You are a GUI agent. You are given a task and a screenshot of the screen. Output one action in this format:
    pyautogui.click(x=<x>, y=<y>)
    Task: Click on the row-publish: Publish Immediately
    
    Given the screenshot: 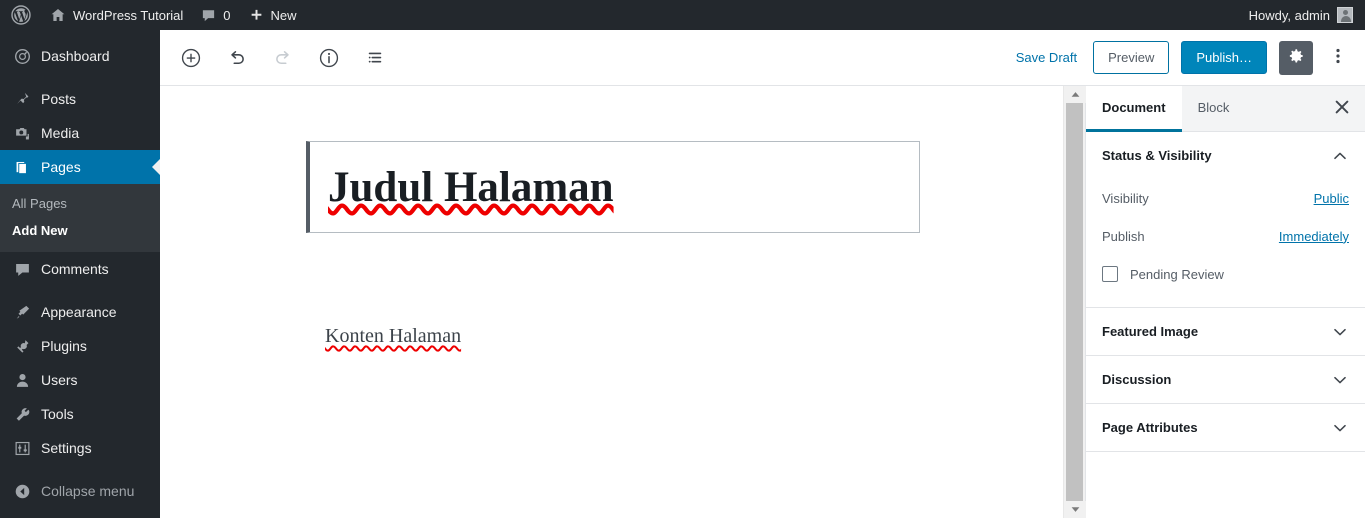 What is the action you would take?
    pyautogui.click(x=1225, y=236)
    